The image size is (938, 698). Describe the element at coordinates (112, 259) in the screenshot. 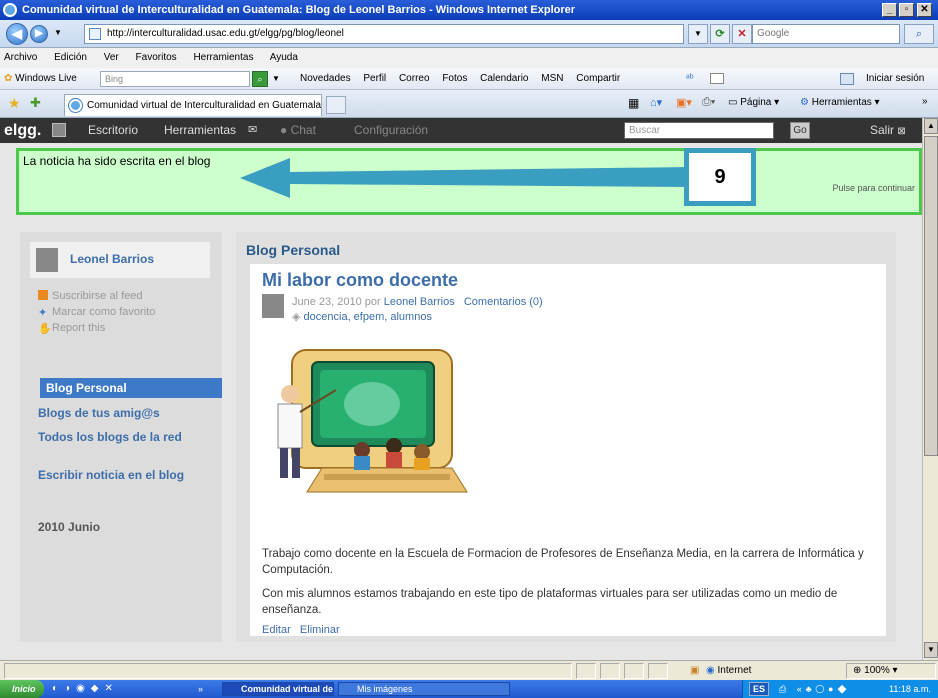

I see `owner-name: Leonel Barrios` at that location.